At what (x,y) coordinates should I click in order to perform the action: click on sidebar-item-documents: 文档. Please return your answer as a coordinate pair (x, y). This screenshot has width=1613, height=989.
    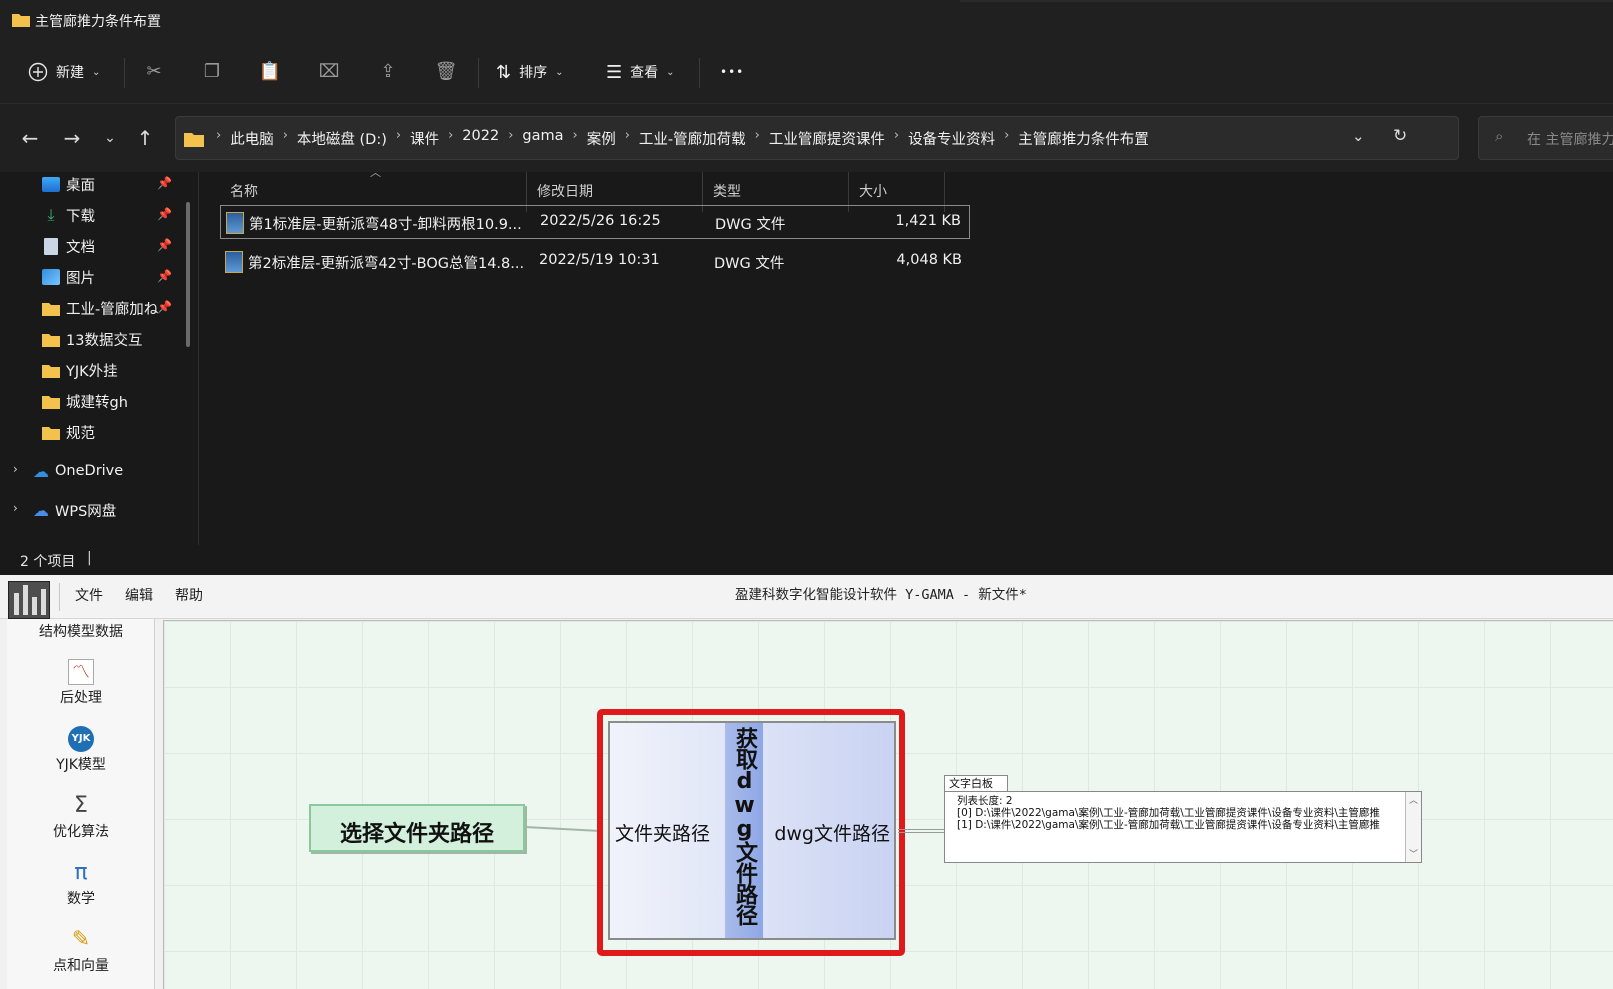
    Looking at the image, I should click on (68, 246).